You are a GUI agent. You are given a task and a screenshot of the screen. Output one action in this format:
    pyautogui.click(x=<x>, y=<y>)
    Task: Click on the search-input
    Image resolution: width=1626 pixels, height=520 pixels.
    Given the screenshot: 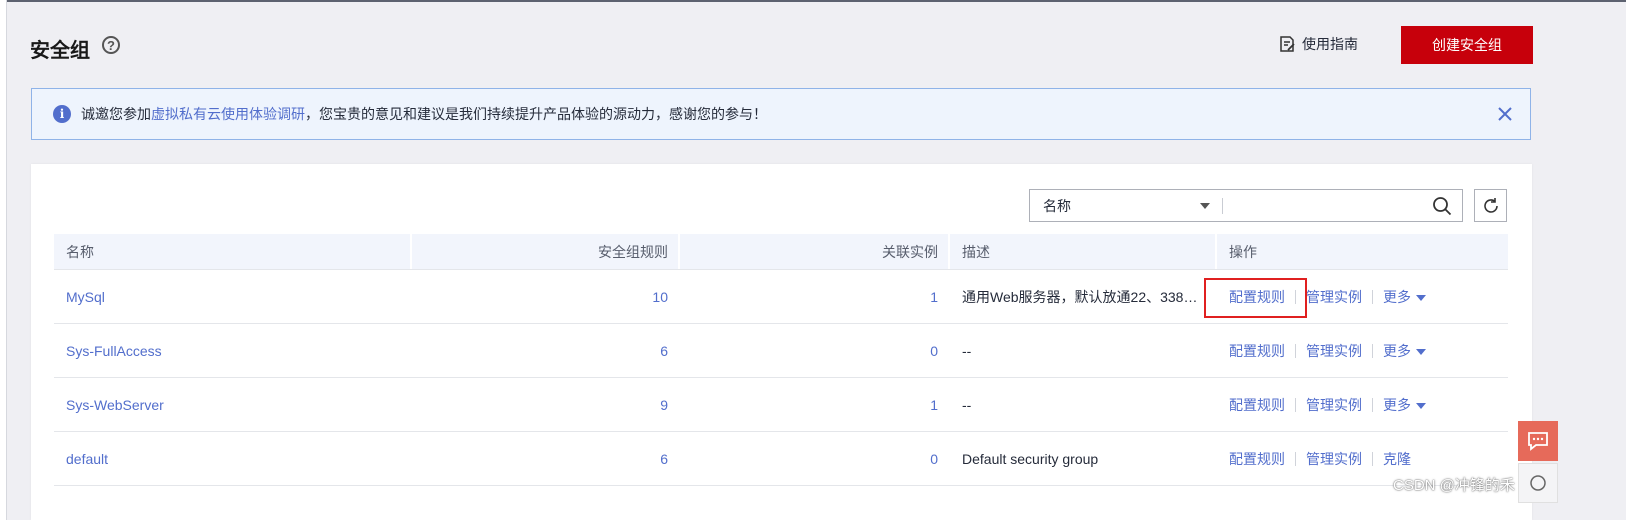 What is the action you would take?
    pyautogui.click(x=1322, y=205)
    